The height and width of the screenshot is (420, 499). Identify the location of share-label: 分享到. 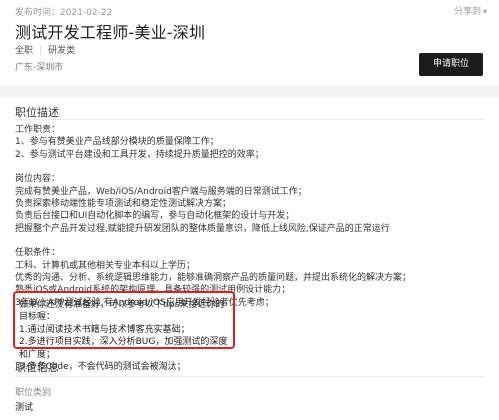
(467, 12).